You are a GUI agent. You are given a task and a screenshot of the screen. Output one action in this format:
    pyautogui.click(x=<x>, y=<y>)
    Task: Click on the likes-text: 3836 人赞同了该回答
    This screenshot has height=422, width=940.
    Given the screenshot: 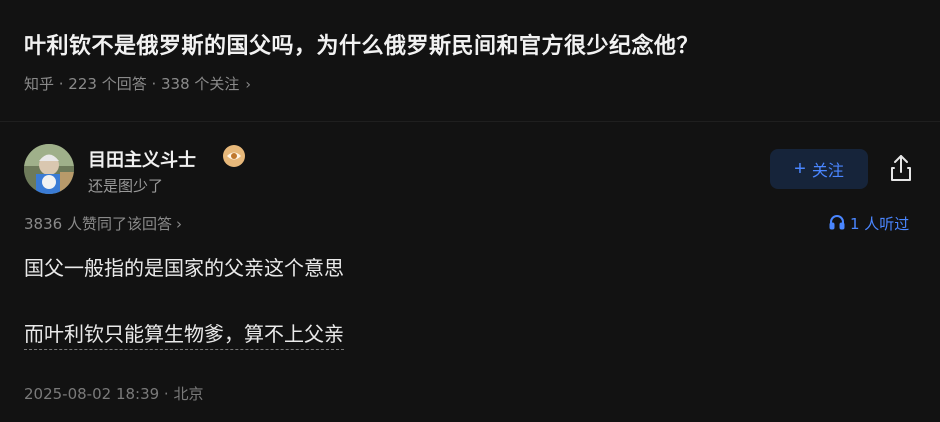 What is the action you would take?
    pyautogui.click(x=98, y=224)
    